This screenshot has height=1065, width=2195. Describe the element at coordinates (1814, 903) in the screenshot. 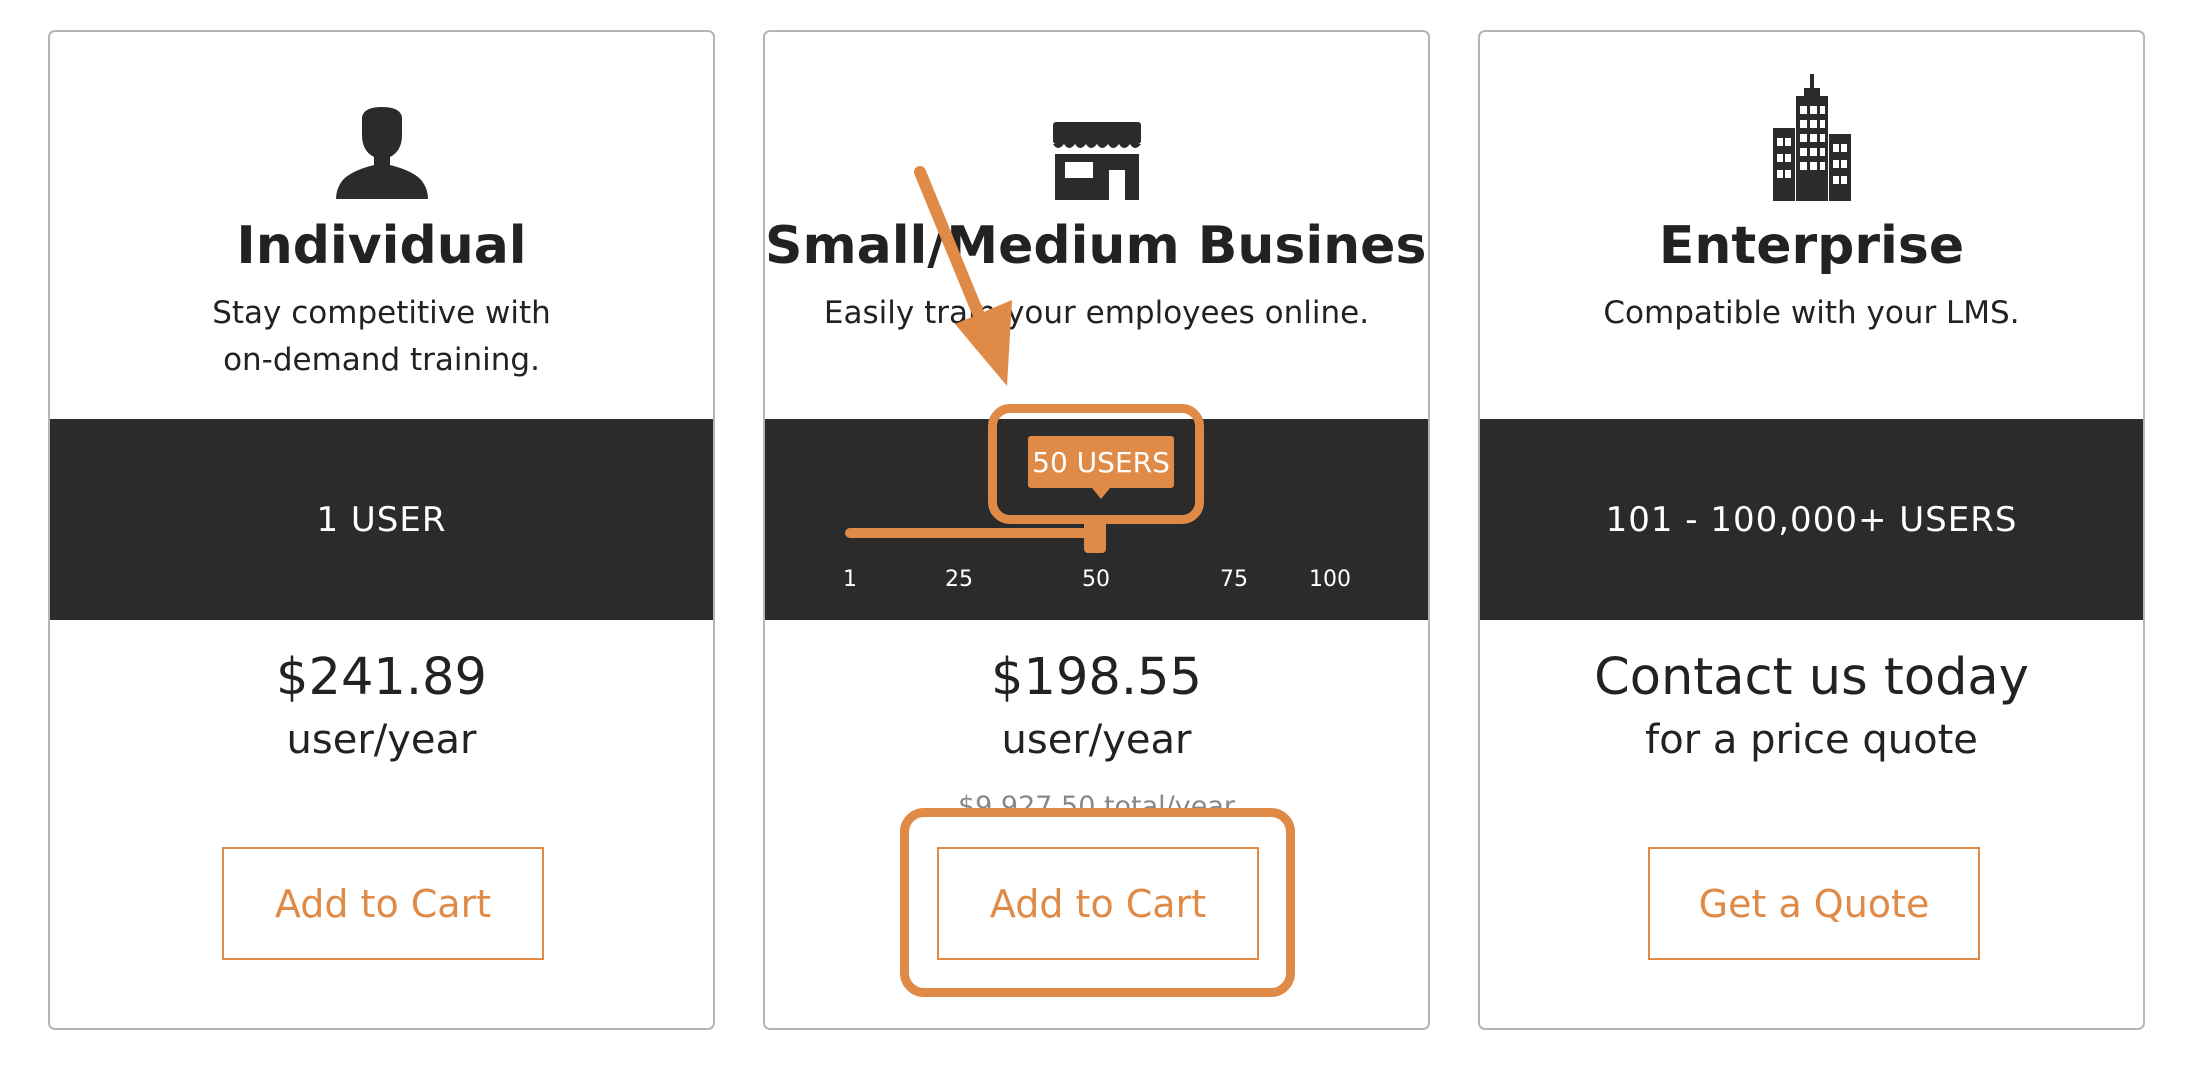

I see `get-a-quote-button: Get a Quote` at that location.